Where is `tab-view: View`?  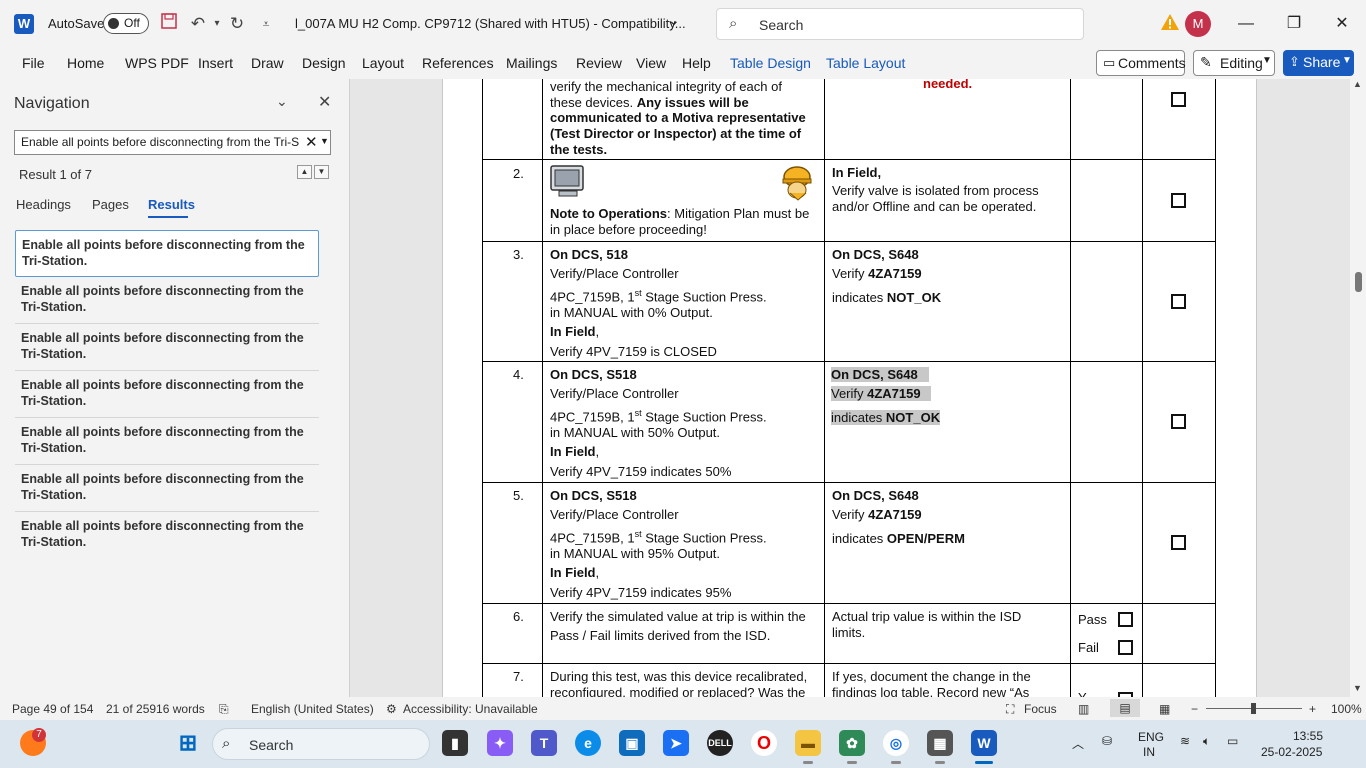 tab-view: View is located at coordinates (651, 63).